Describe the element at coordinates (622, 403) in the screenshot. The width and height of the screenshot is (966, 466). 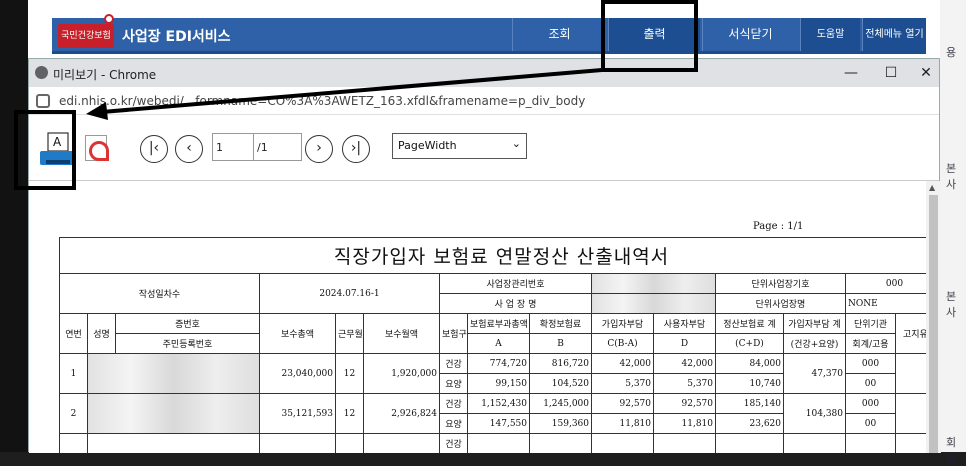
I see `cell-c: 92,570` at that location.